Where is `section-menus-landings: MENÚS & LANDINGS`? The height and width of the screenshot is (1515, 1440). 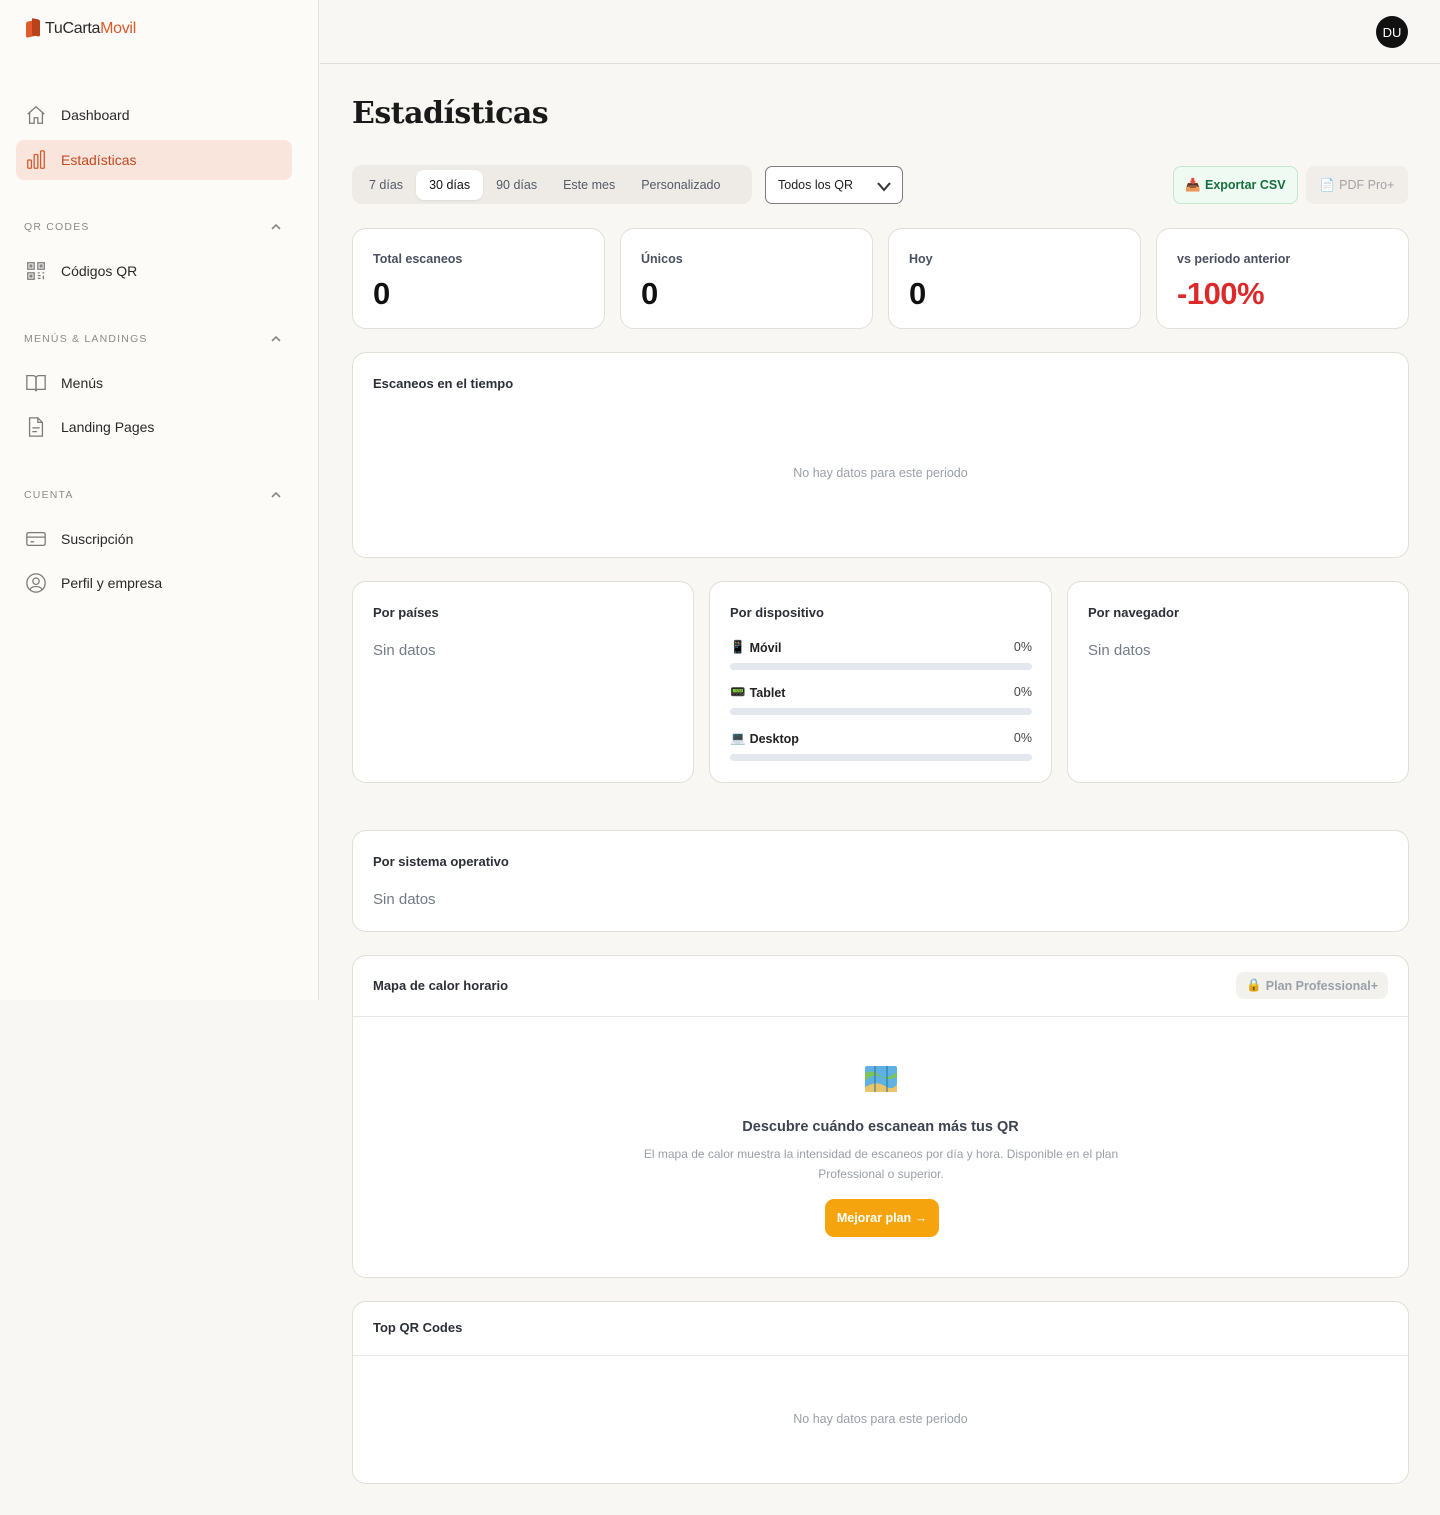
section-menus-landings: MENÚS & LANDINGS is located at coordinates (154, 339).